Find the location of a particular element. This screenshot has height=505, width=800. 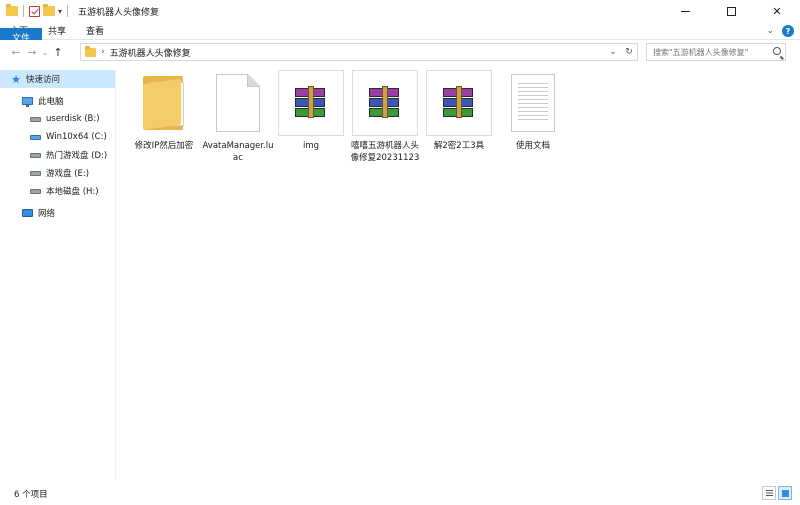

sidebar-item-label: 游戏盘 (E:) is located at coordinates (68, 174).